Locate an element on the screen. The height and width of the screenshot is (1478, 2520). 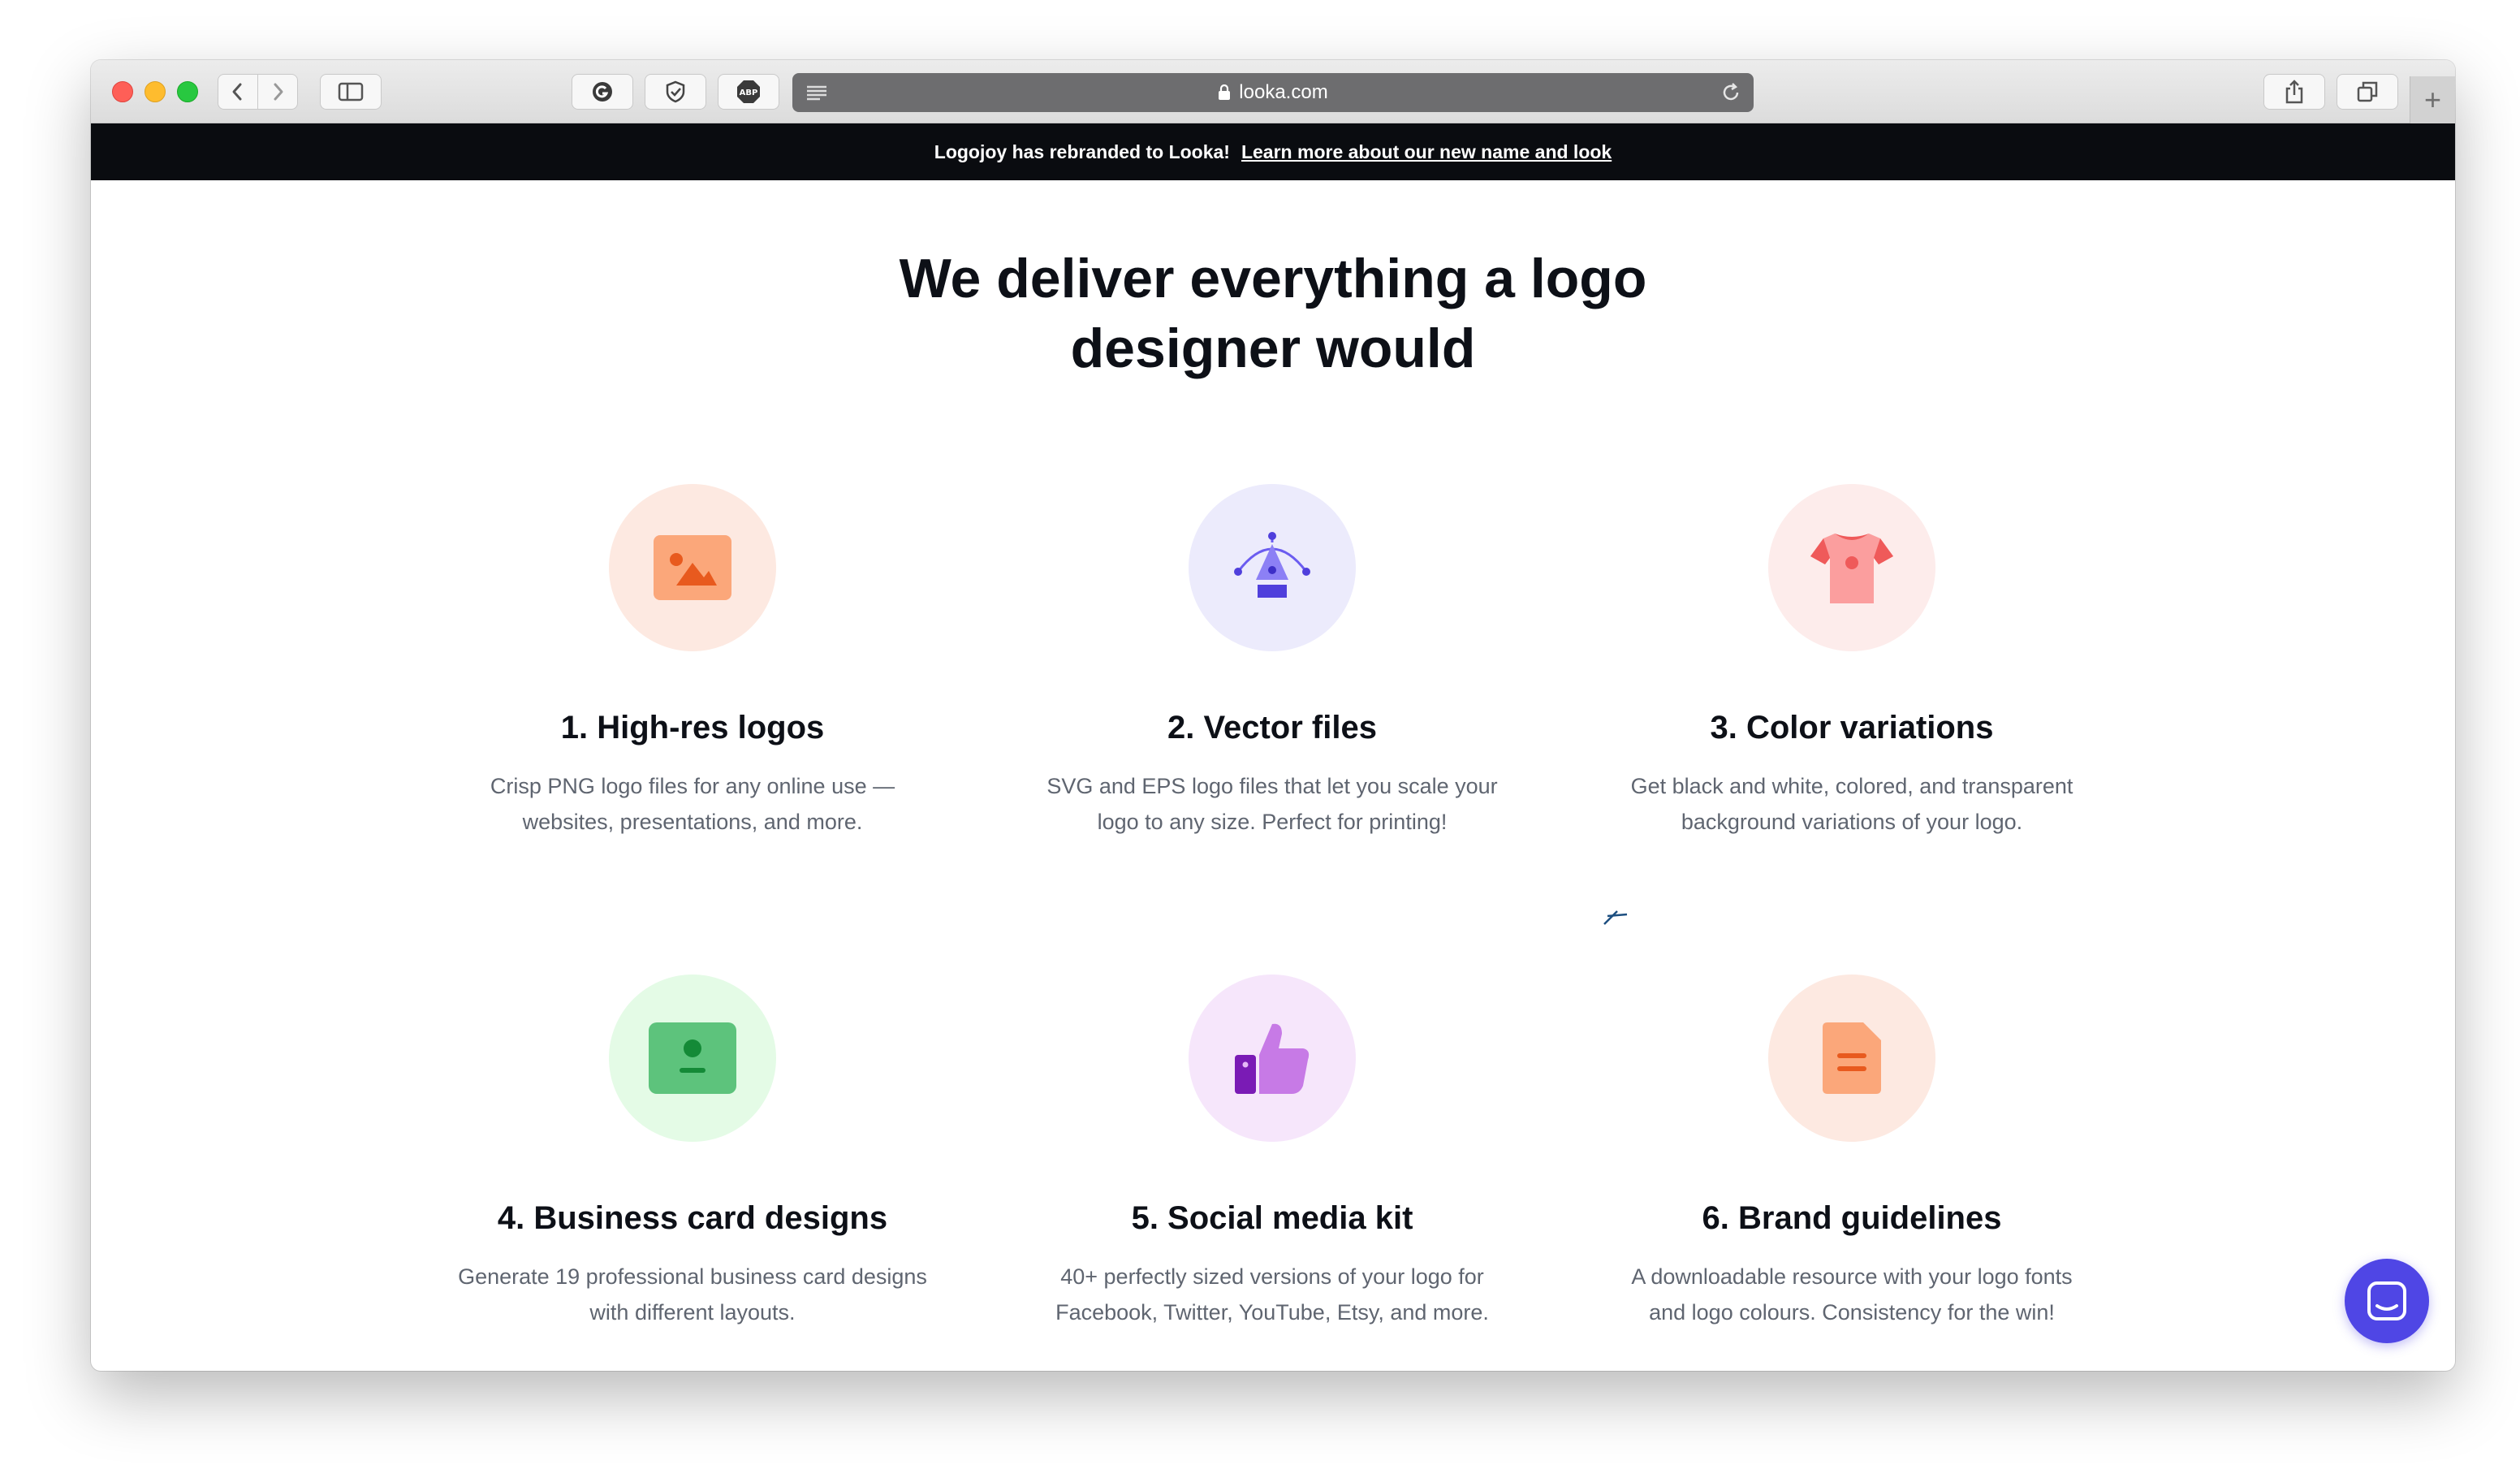
url-text: looka.com is located at coordinates (1283, 92).